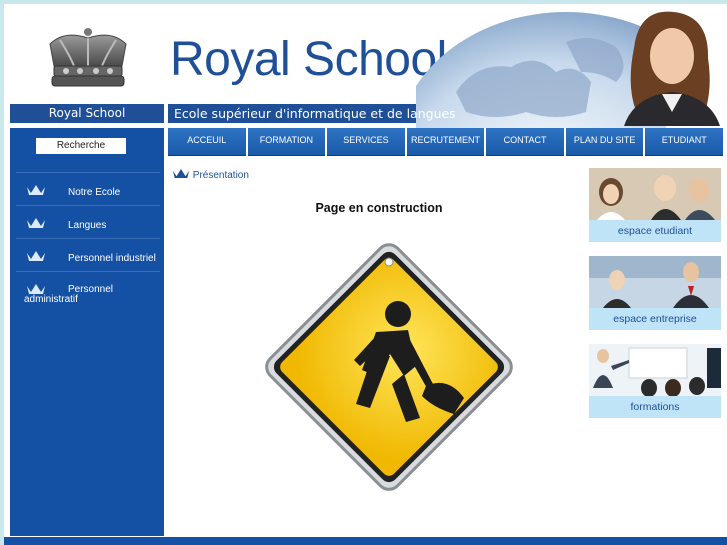 This screenshot has height=545, width=727. I want to click on brand-bar: Royal School, so click(87, 113).